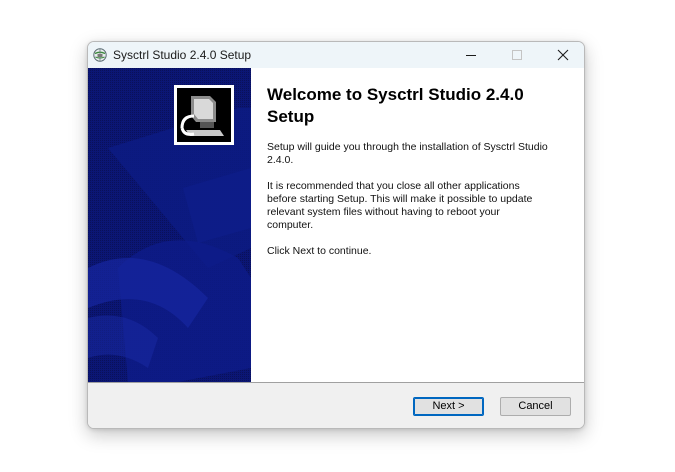 The width and height of the screenshot is (675, 472). I want to click on button-bar: Next > Cancel, so click(336, 405).